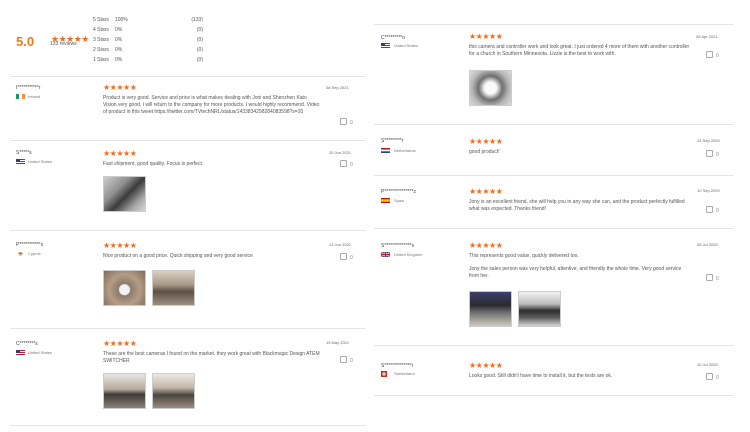 The image size is (750, 432). Describe the element at coordinates (20, 352) in the screenshot. I see `flag-united-states-icon` at that location.